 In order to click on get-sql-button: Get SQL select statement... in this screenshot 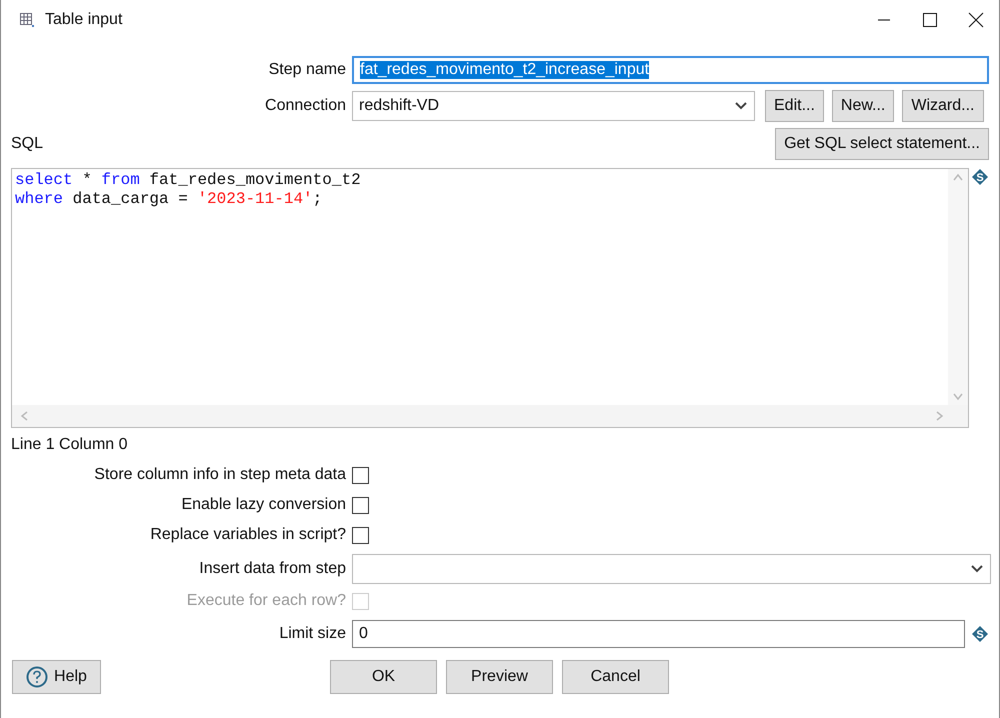, I will do `click(882, 144)`.